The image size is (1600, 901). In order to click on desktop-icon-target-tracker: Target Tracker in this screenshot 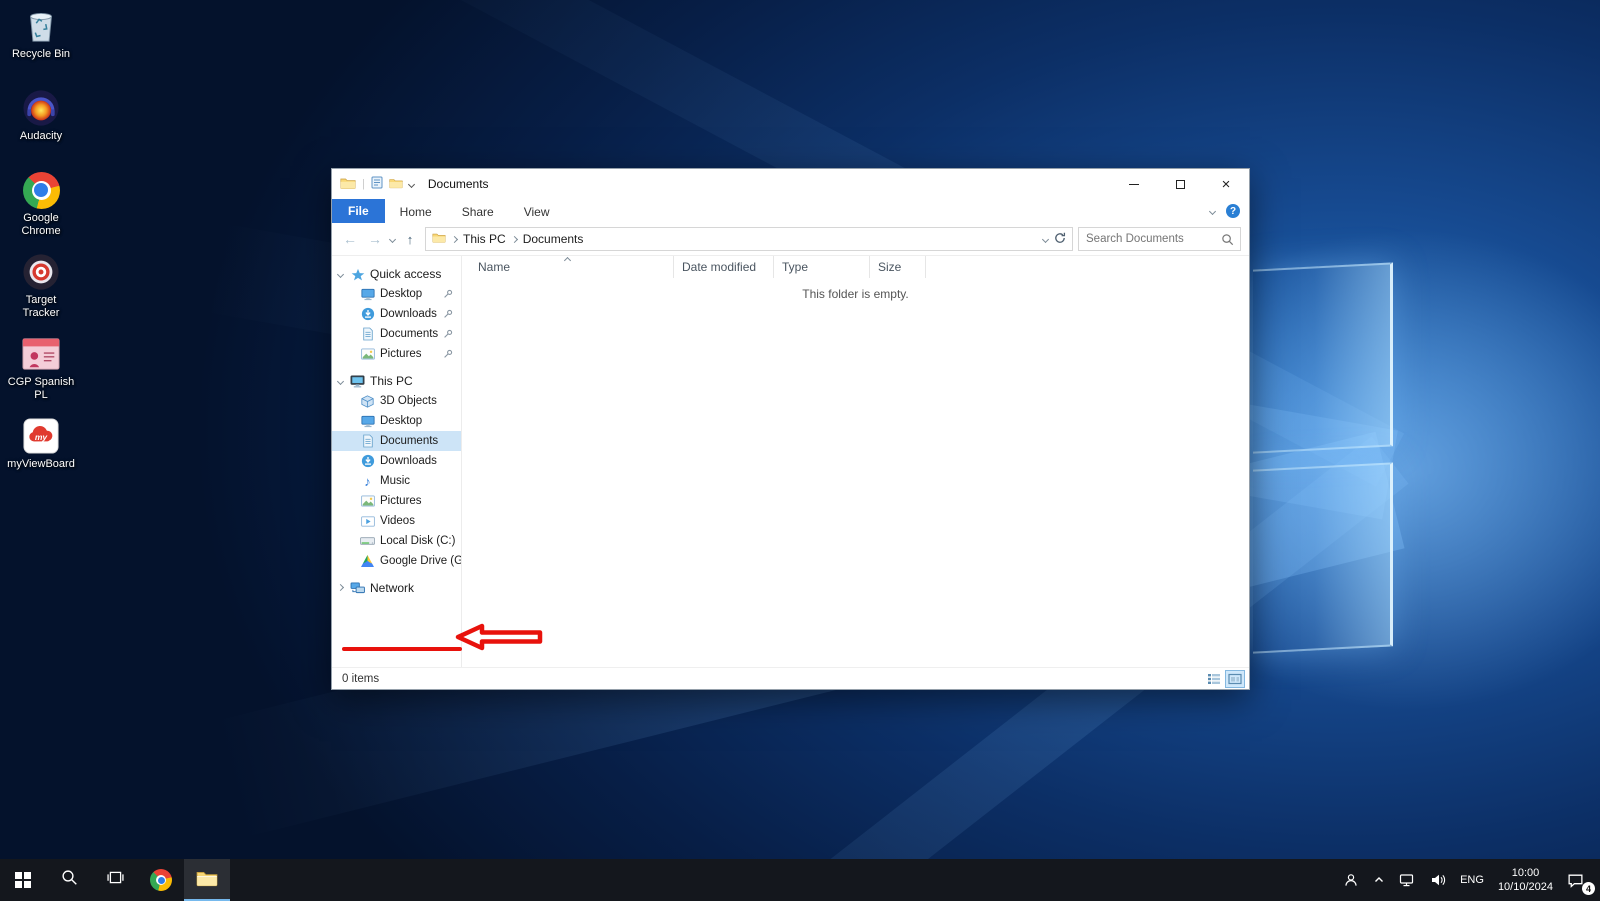, I will do `click(41, 293)`.